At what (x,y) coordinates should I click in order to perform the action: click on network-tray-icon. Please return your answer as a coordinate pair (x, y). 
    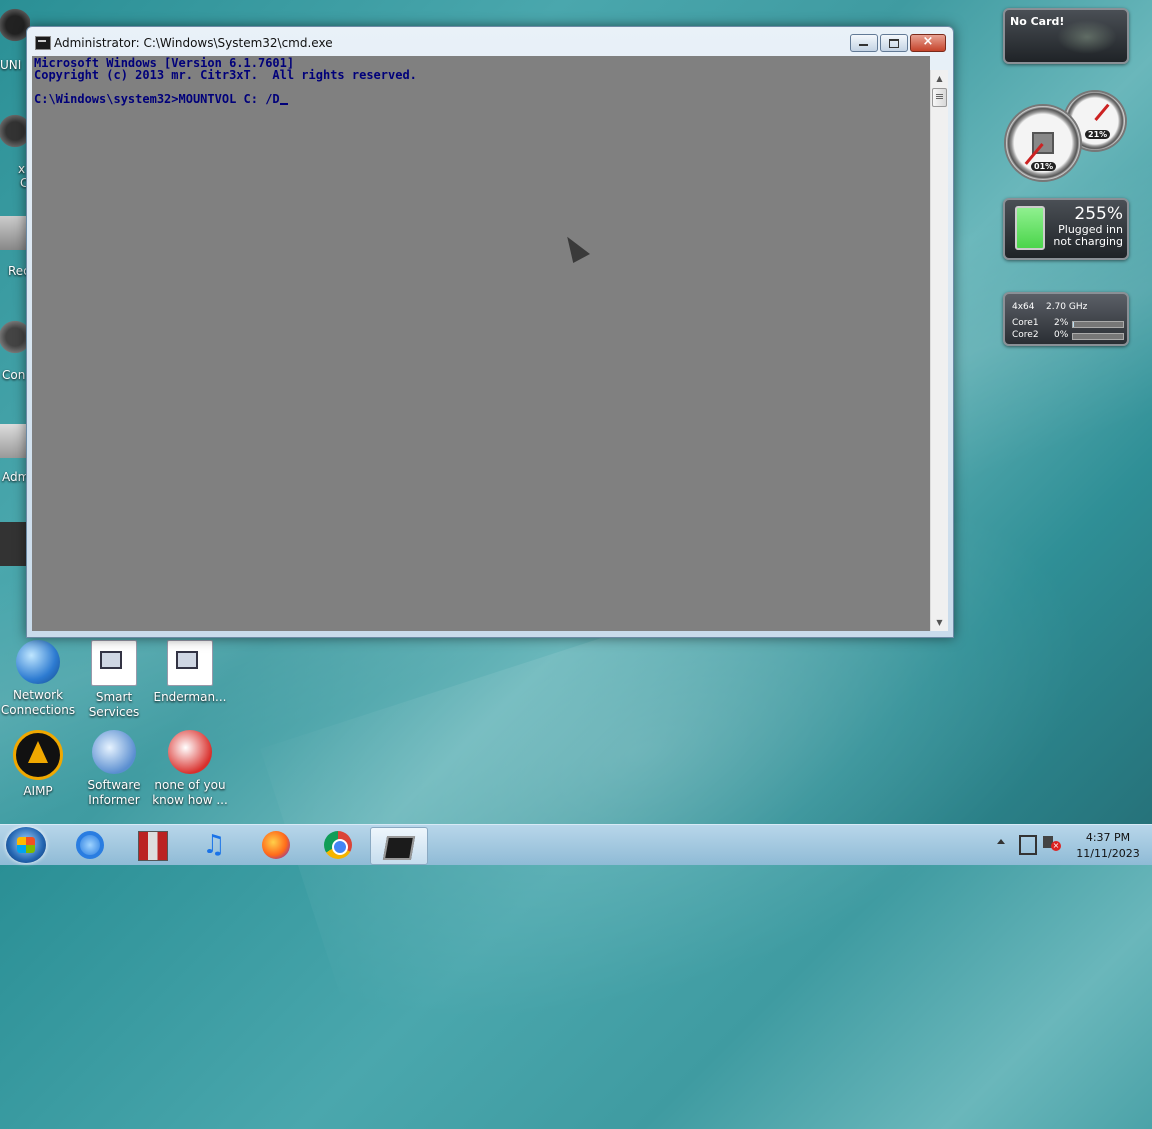
    Looking at the image, I should click on (1028, 845).